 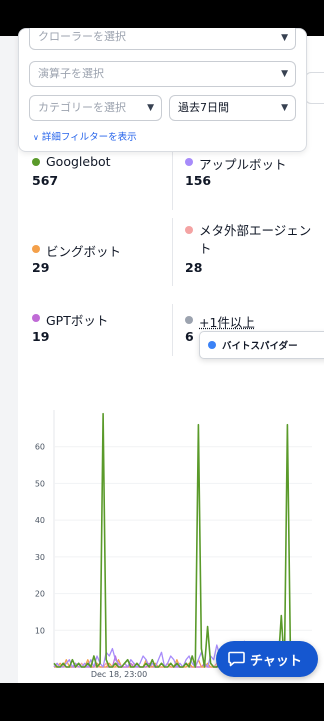 I want to click on y-tick-label: 30, so click(x=40, y=557).